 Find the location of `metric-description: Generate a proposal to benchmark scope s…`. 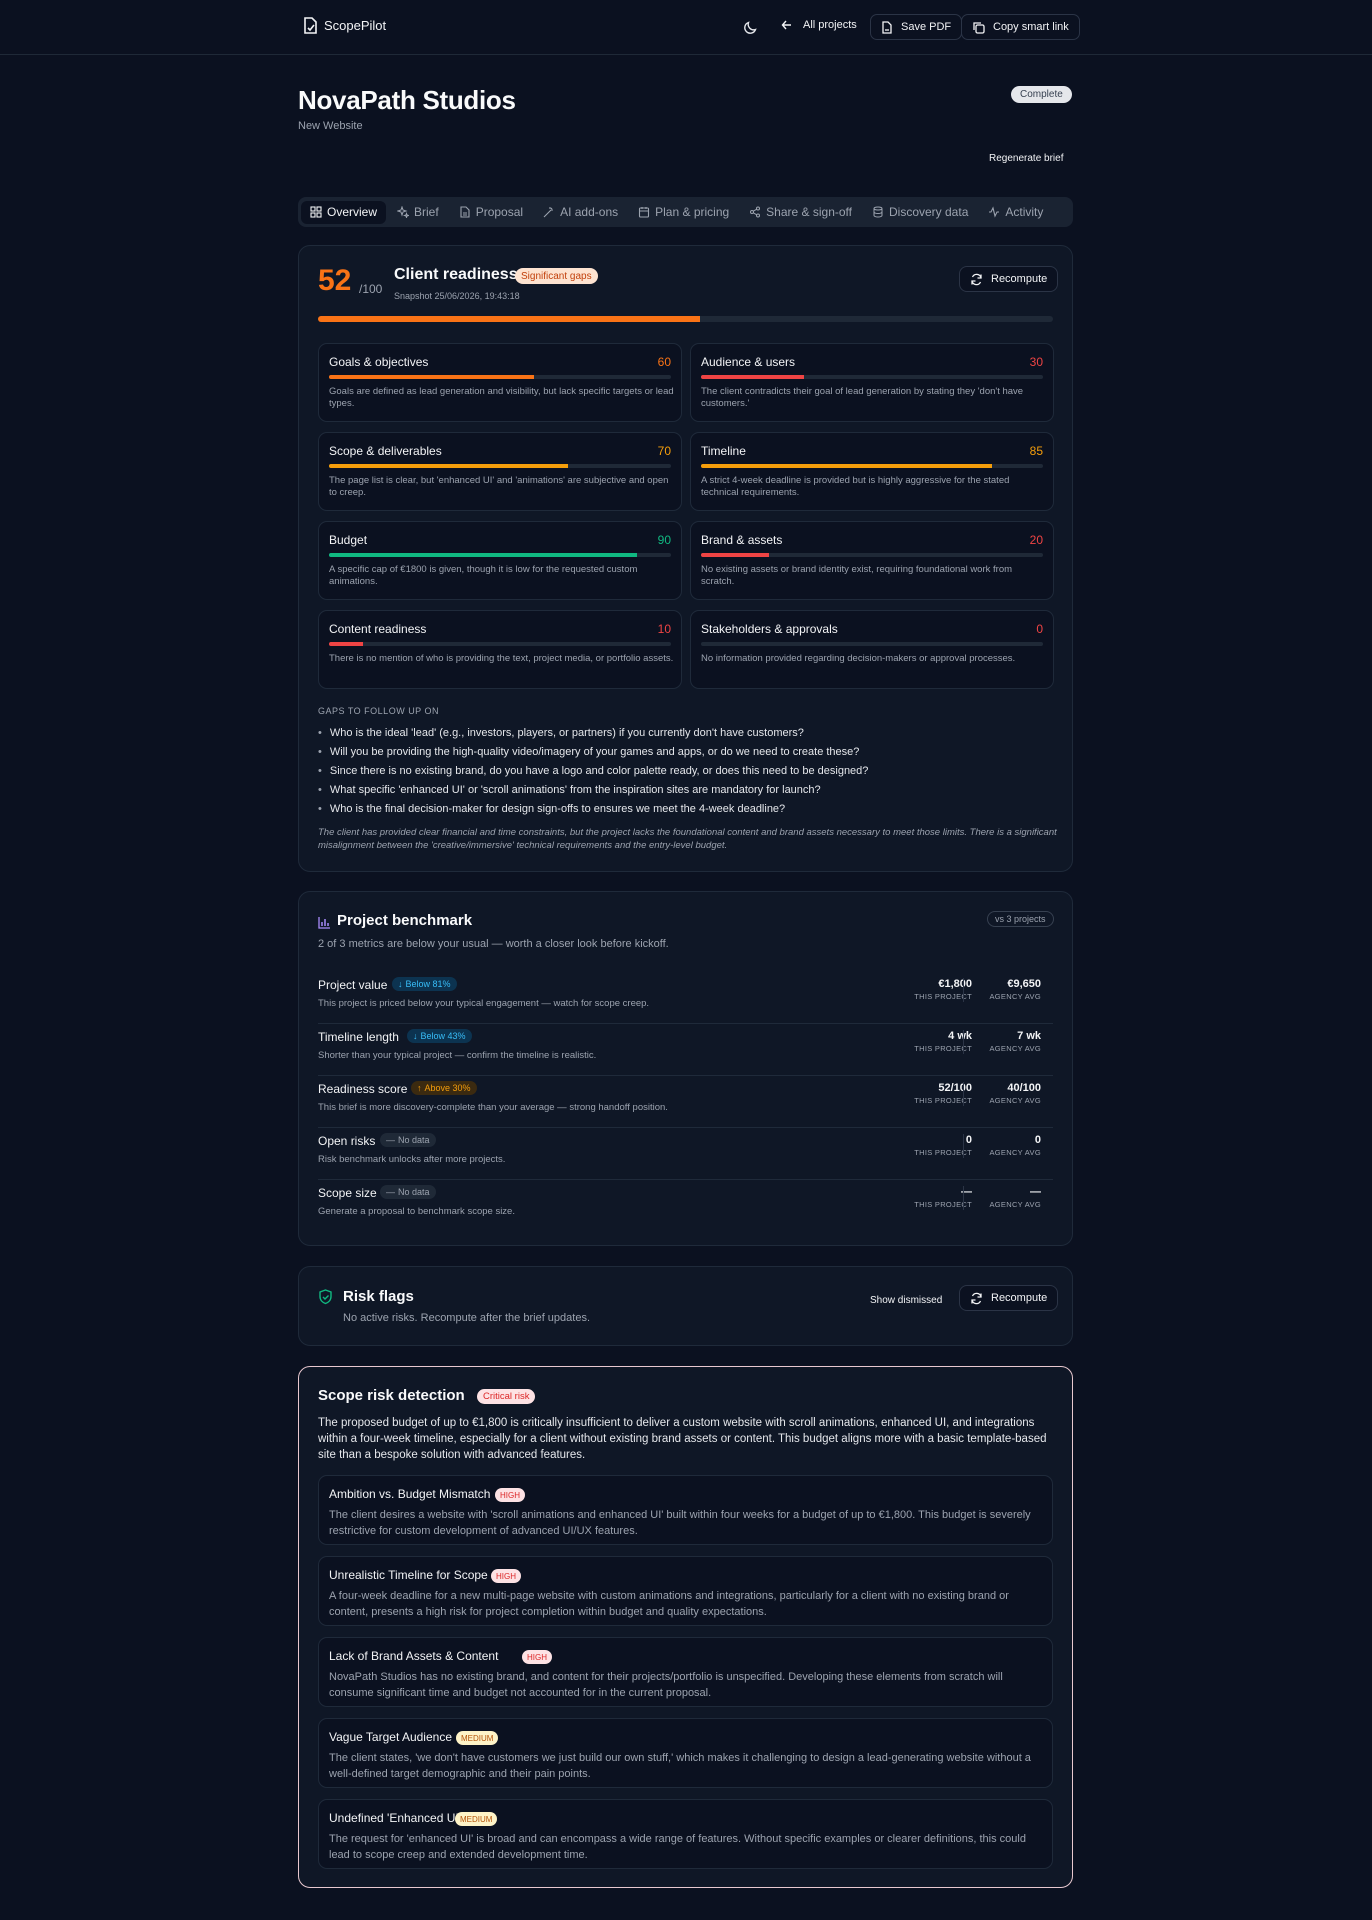

metric-description: Generate a proposal to benchmark scope s… is located at coordinates (416, 1211).